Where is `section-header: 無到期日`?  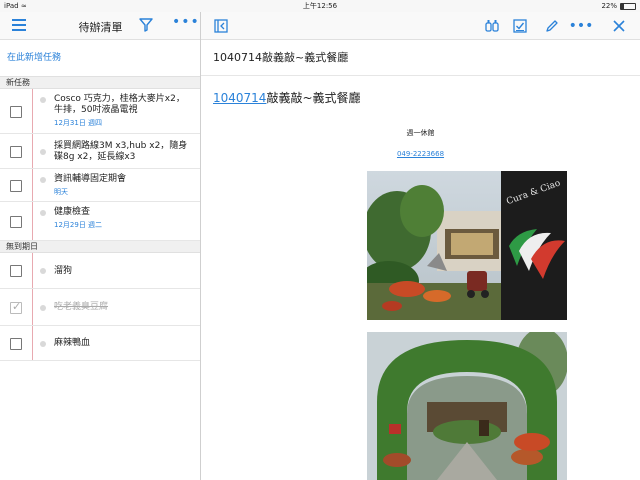
section-header: 無到期日 is located at coordinates (100, 247).